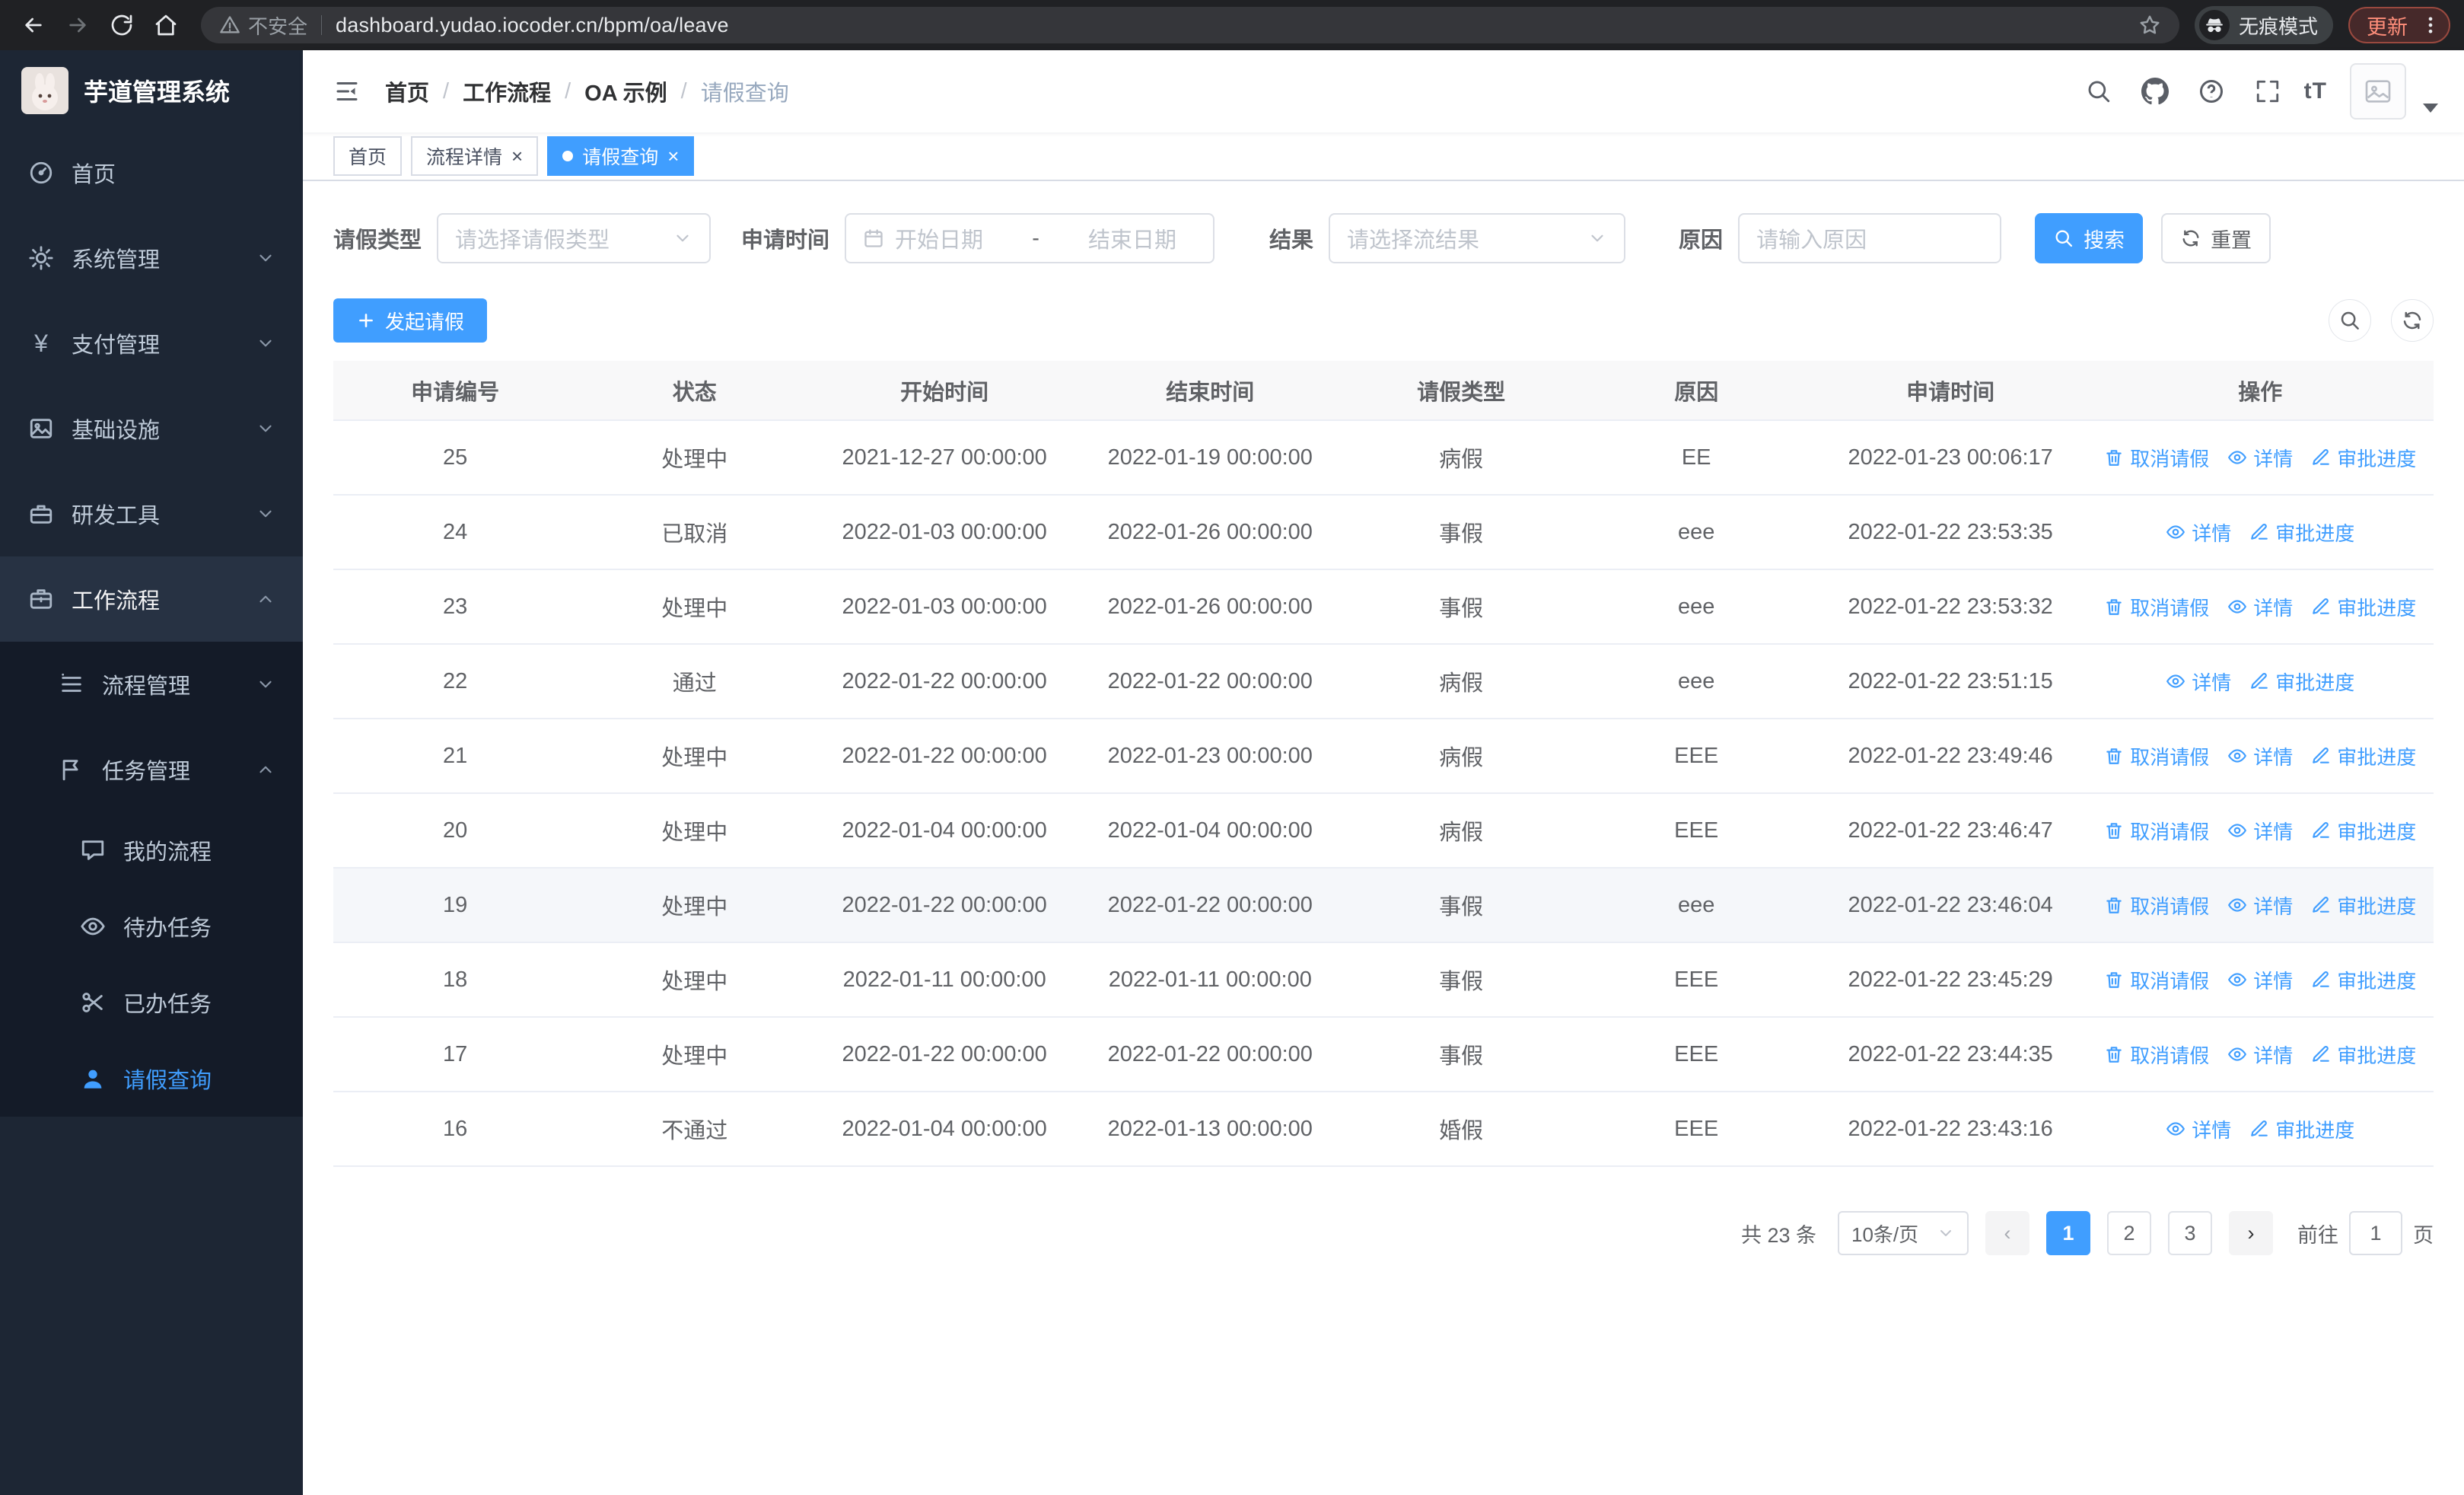  Describe the element at coordinates (151, 1079) in the screenshot. I see `sidebar-item-leave-query: 请假查询` at that location.